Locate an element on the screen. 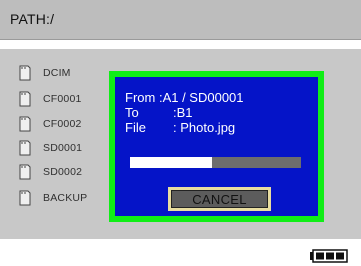 The width and height of the screenshot is (361, 266). file-key: File is located at coordinates (135, 127).